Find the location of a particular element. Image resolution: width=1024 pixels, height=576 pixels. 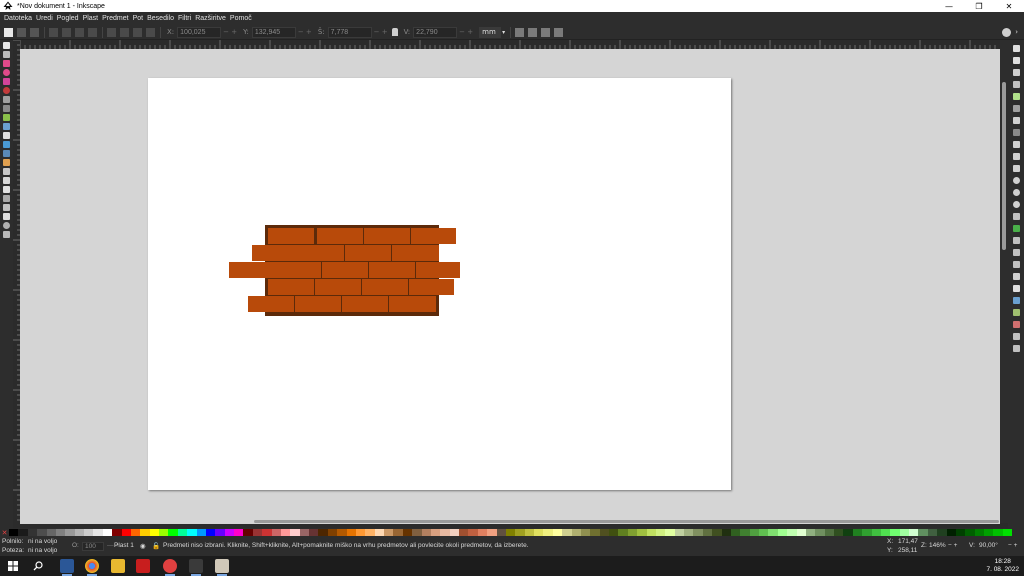

duplicate-icon is located at coordinates (1016, 216).